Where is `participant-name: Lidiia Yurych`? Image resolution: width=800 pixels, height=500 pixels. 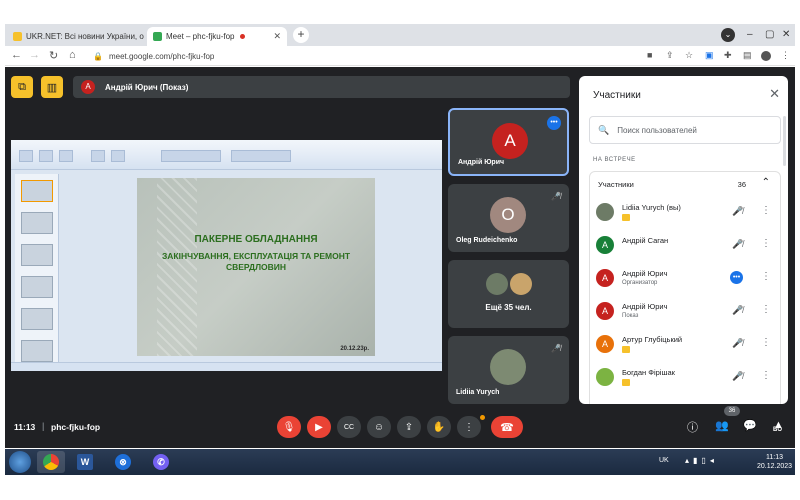
participant-name: Lidiia Yurych is located at coordinates (478, 392).